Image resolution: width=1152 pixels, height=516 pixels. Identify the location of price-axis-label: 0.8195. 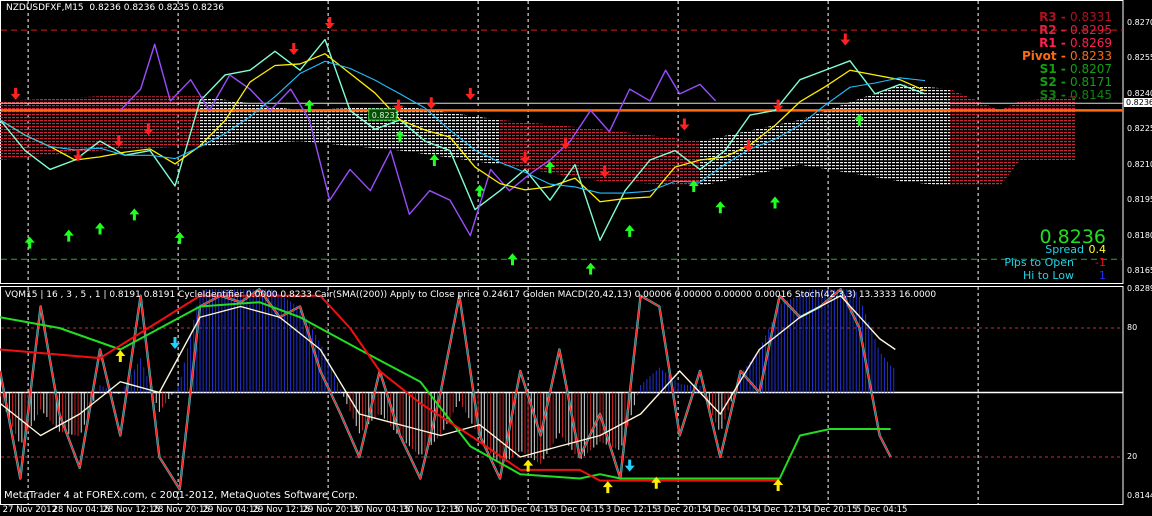
(1139, 200).